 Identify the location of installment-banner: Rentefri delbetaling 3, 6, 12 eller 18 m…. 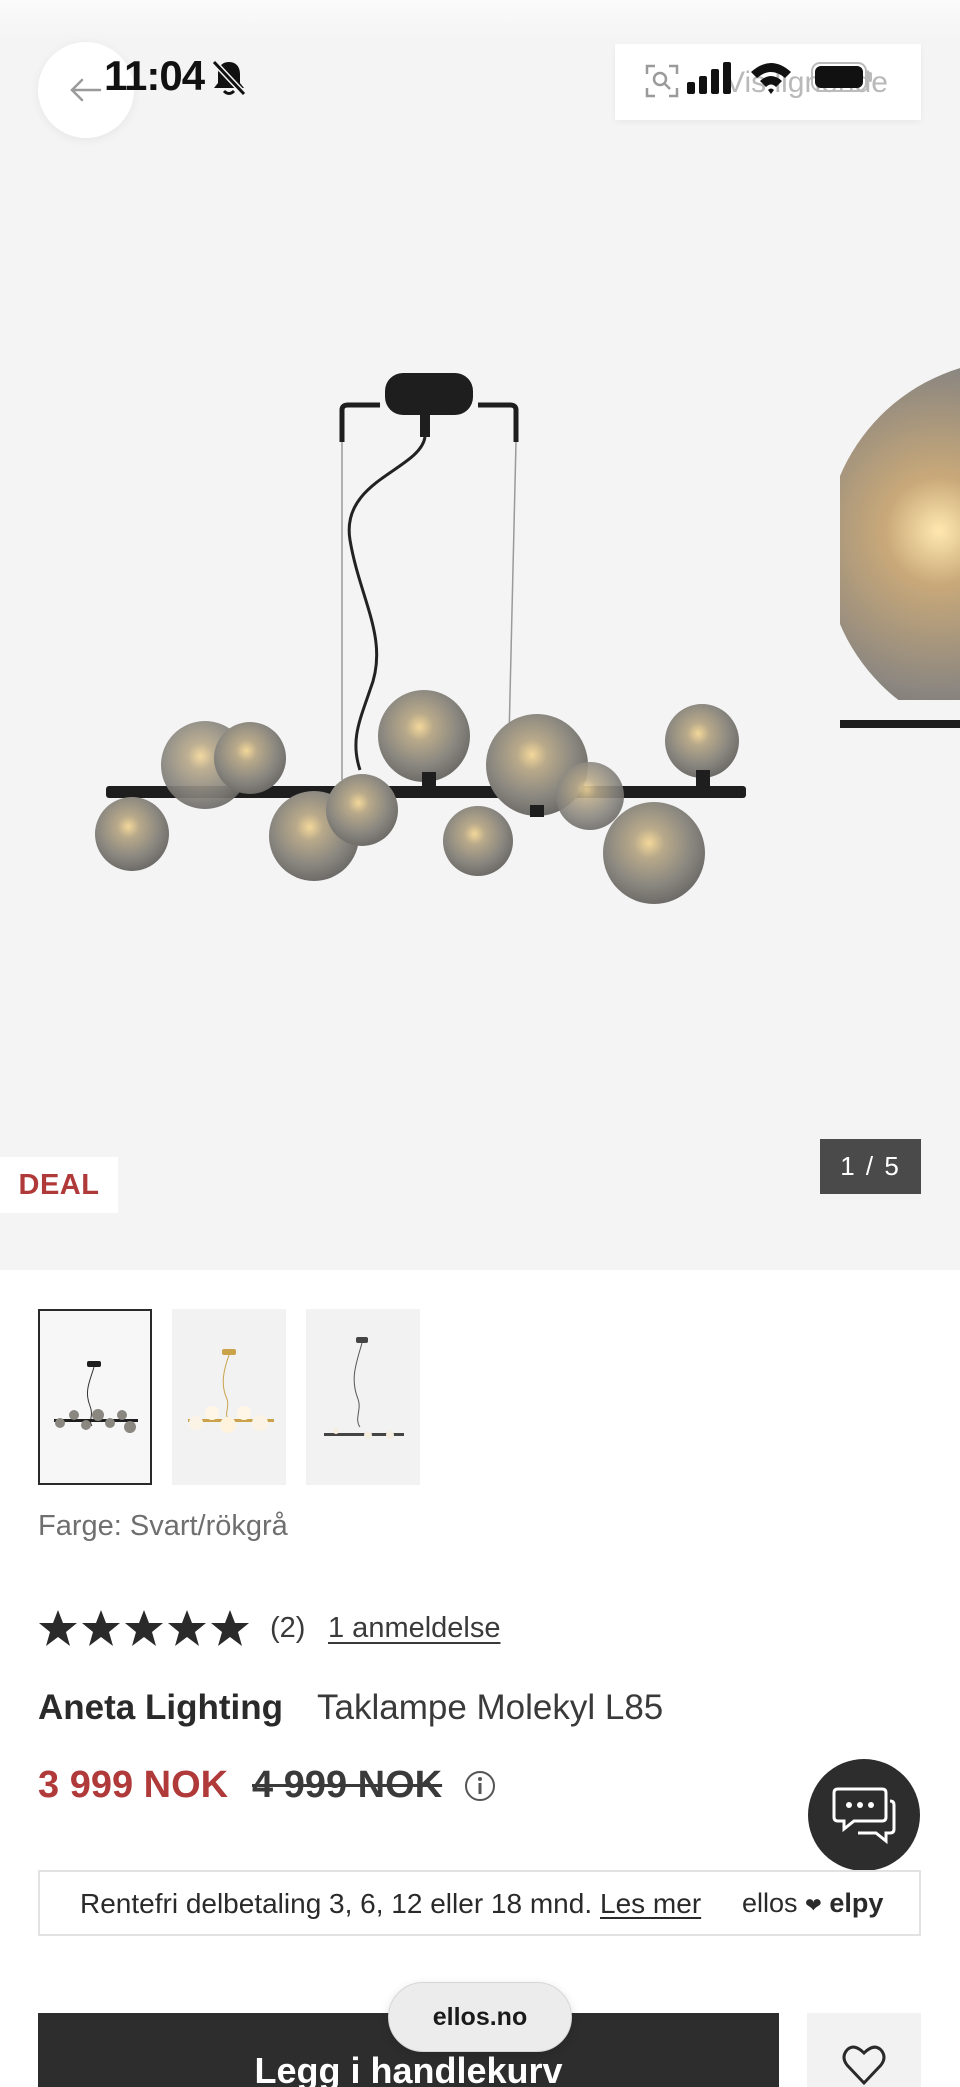
(479, 1903).